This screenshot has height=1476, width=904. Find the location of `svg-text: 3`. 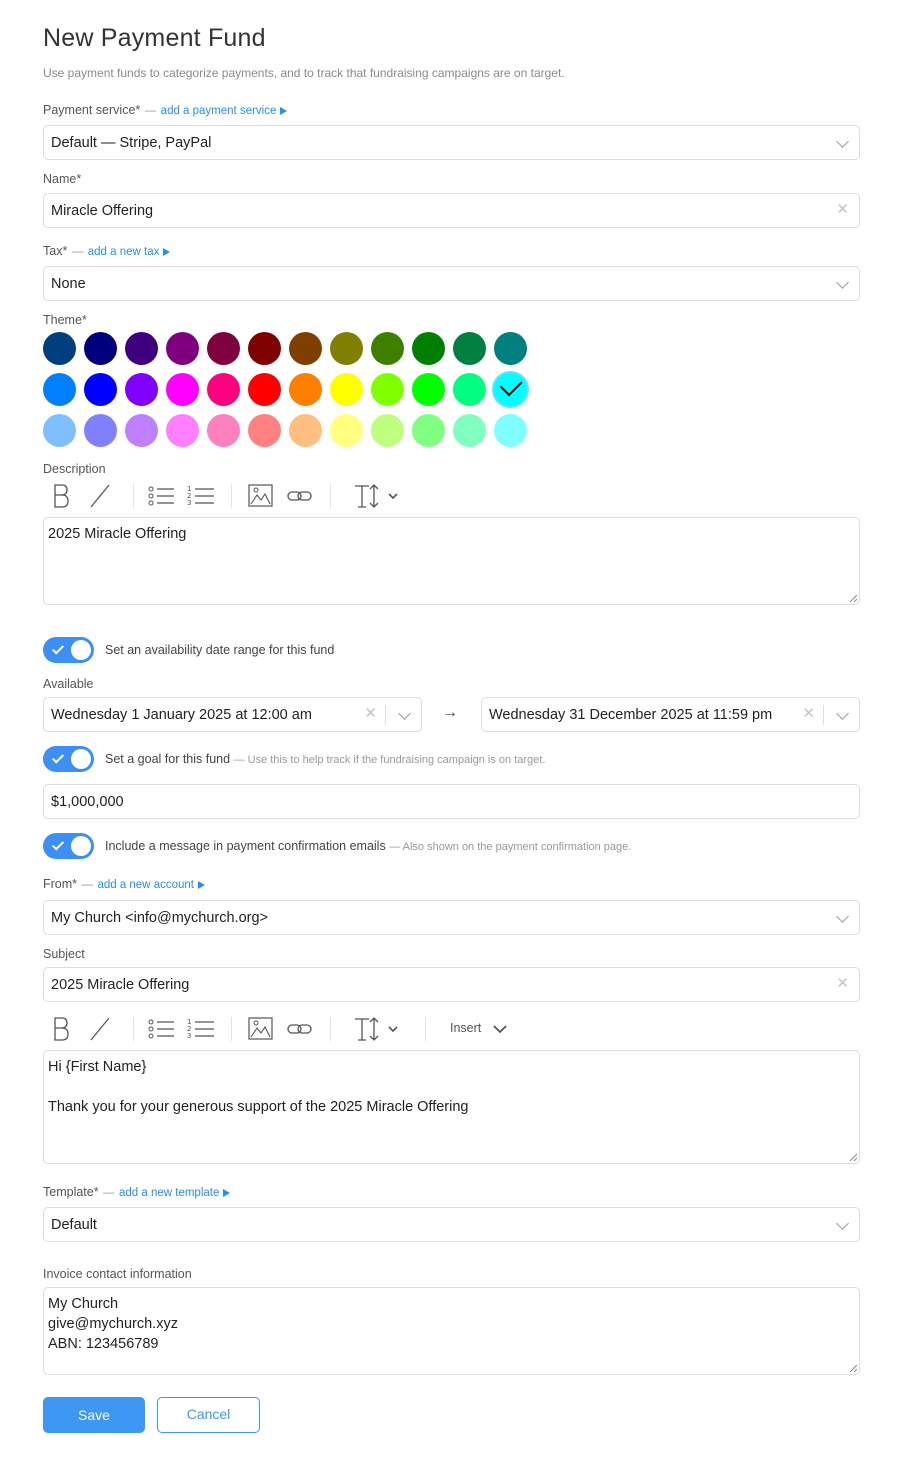

svg-text: 3 is located at coordinates (189, 1036).